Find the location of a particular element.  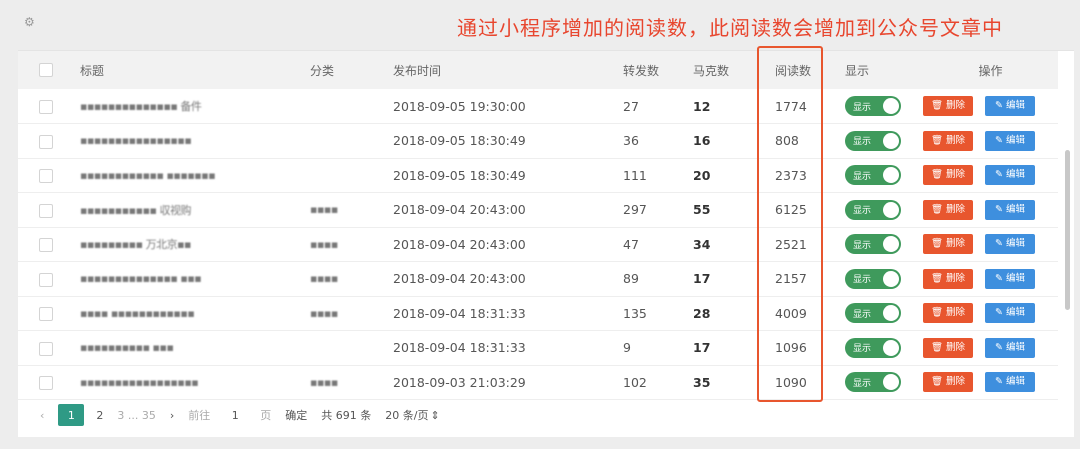

page-size-value: 20 条/页 is located at coordinates (407, 415).